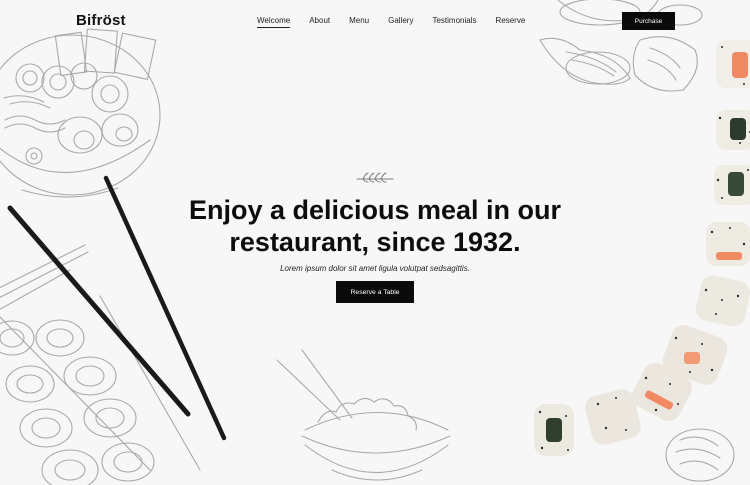  I want to click on site-logo: Bifröst, so click(101, 20).